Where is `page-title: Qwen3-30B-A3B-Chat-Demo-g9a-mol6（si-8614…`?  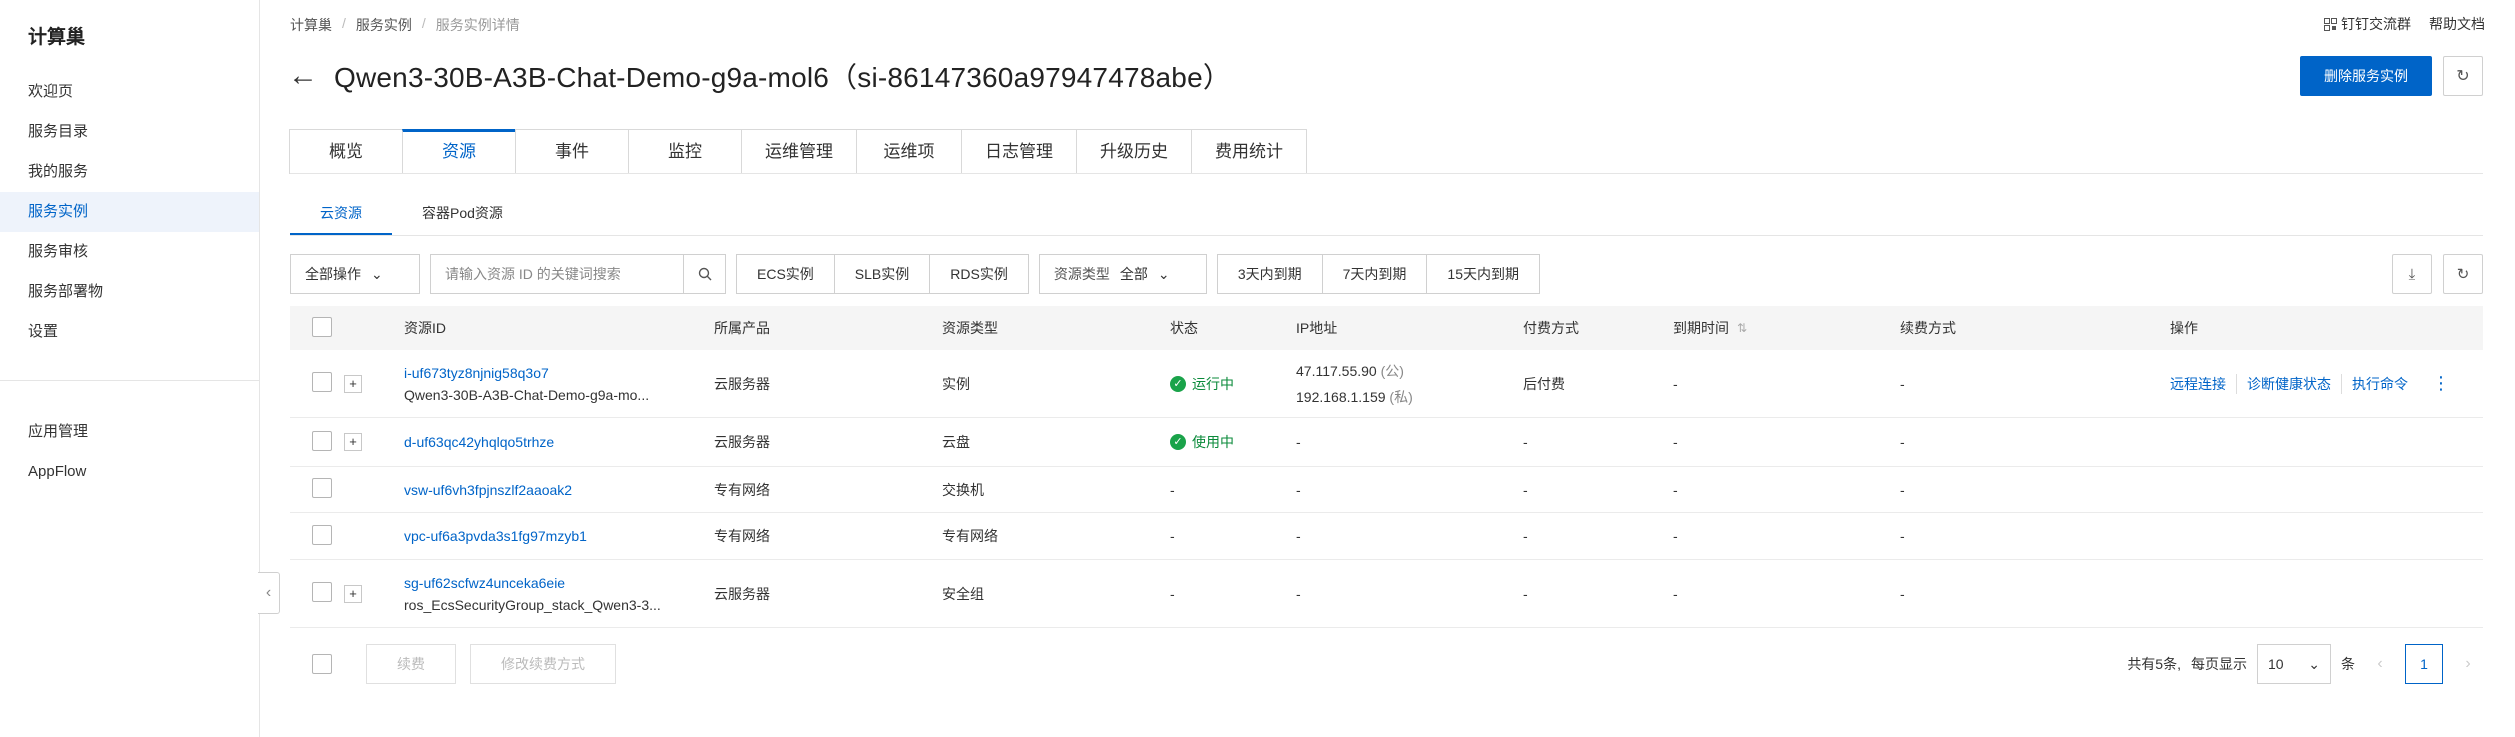 page-title: Qwen3-30B-A3B-Chat-Demo-g9a-mol6（si-8614… is located at coordinates (783, 77).